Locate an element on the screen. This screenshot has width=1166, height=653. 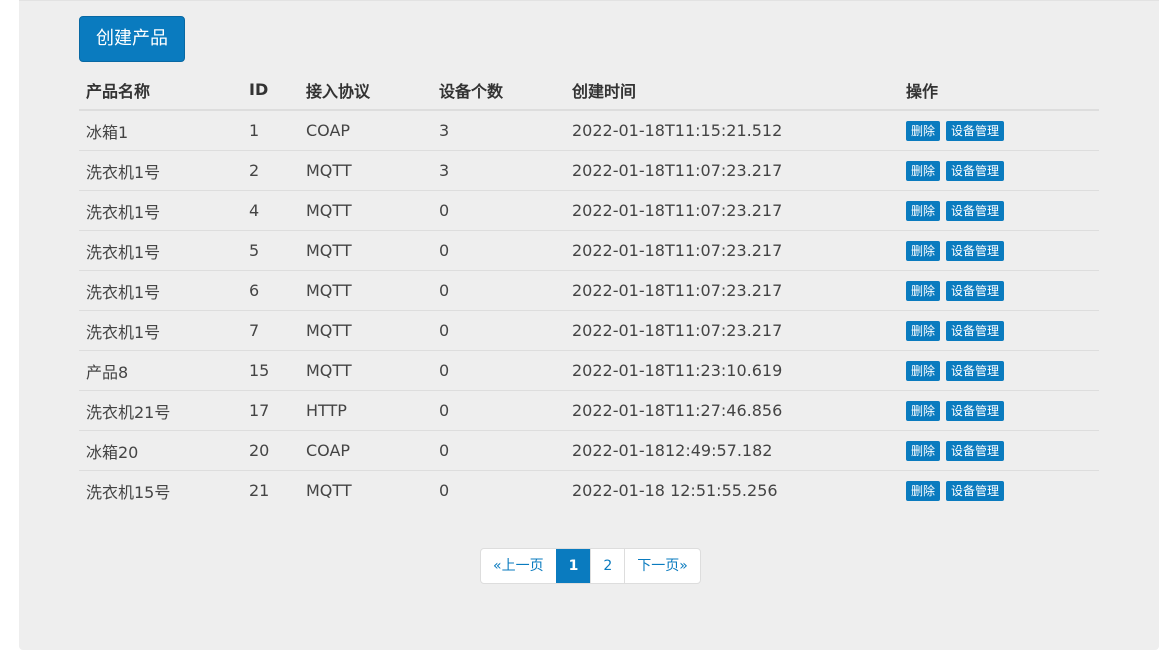
id-cell: 2 is located at coordinates (270, 170).